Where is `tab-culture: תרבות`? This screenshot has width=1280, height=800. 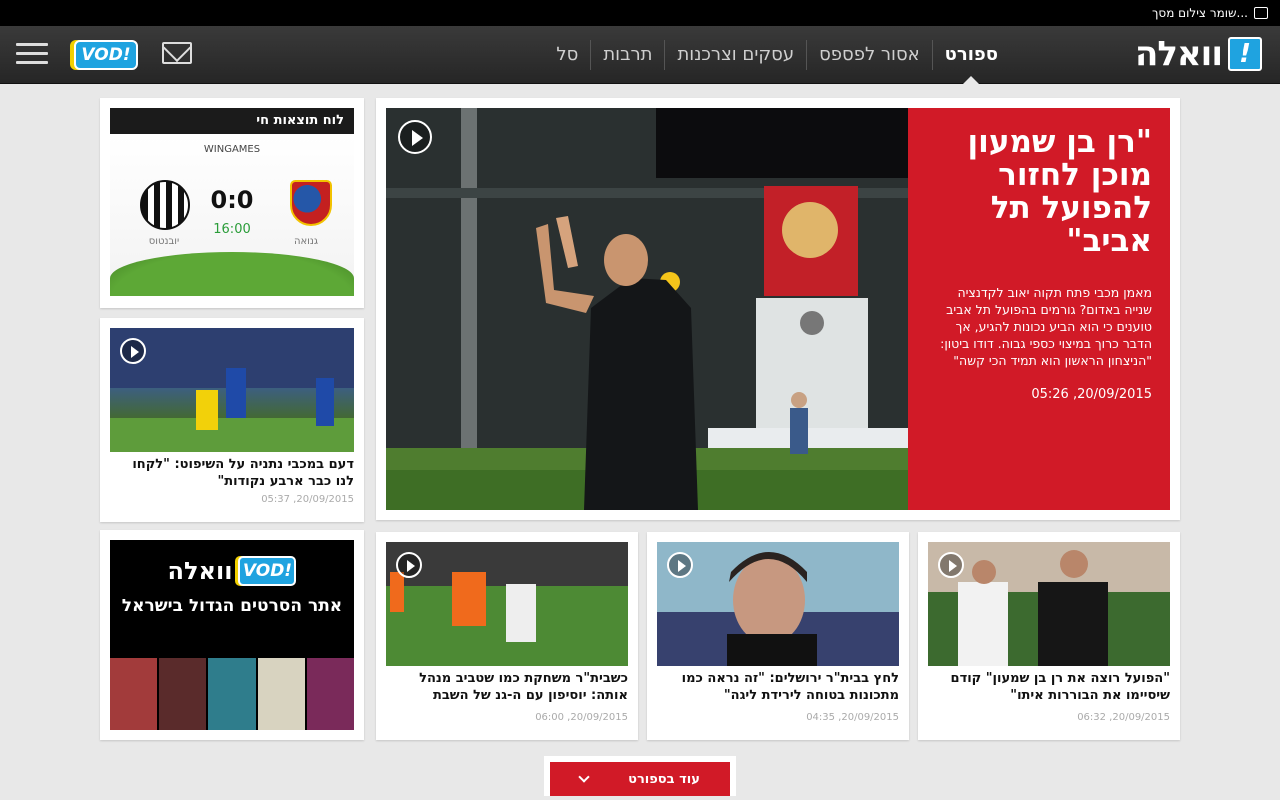
tab-culture: תרבות is located at coordinates (627, 55).